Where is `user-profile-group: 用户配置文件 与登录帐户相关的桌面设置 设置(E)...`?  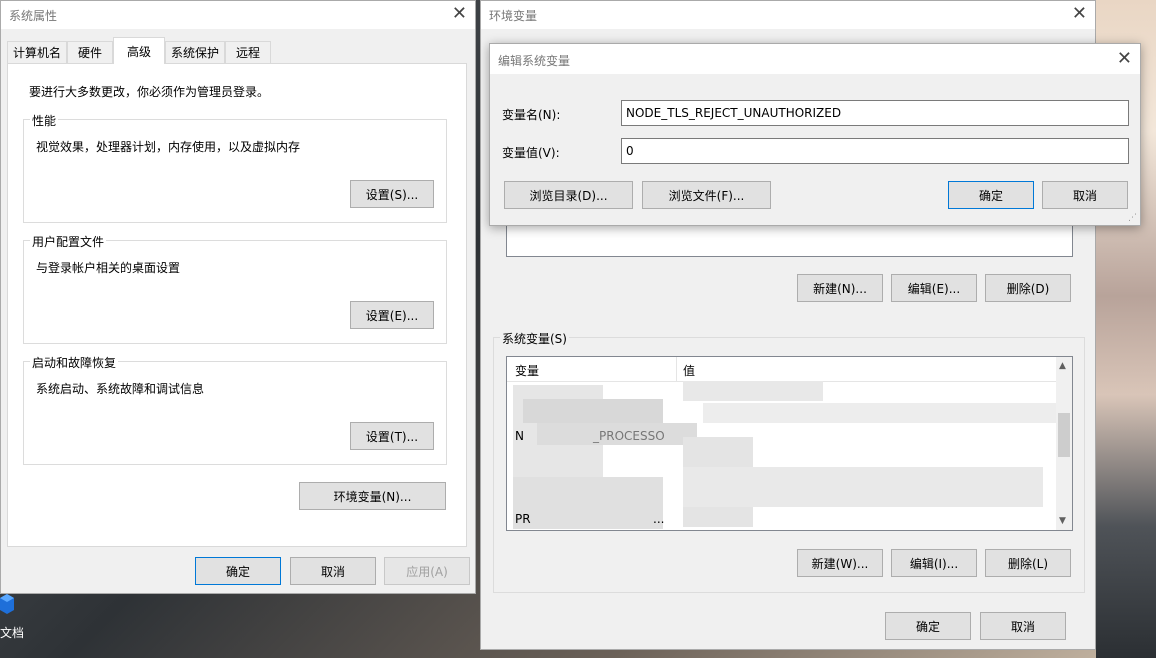
user-profile-group: 用户配置文件 与登录帐户相关的桌面设置 设置(E)... is located at coordinates (235, 288).